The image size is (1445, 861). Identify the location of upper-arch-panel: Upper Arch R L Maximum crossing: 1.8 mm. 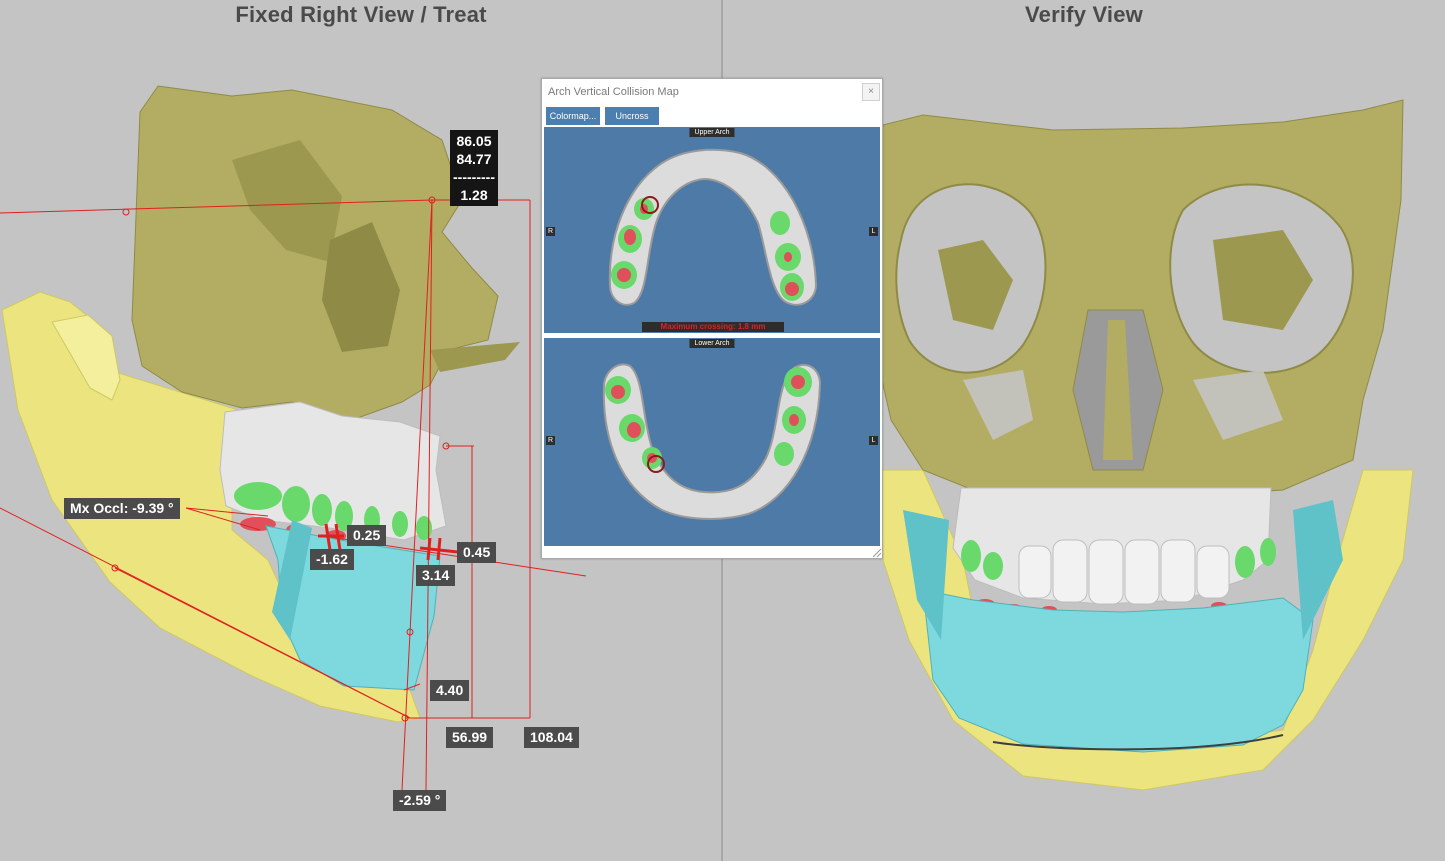
(712, 230).